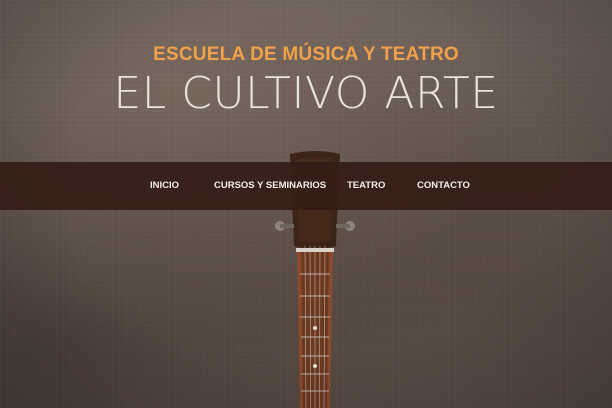 This screenshot has width=612, height=408. Describe the element at coordinates (306, 93) in the screenshot. I see `site-title: EL CULTIVO ARTE` at that location.